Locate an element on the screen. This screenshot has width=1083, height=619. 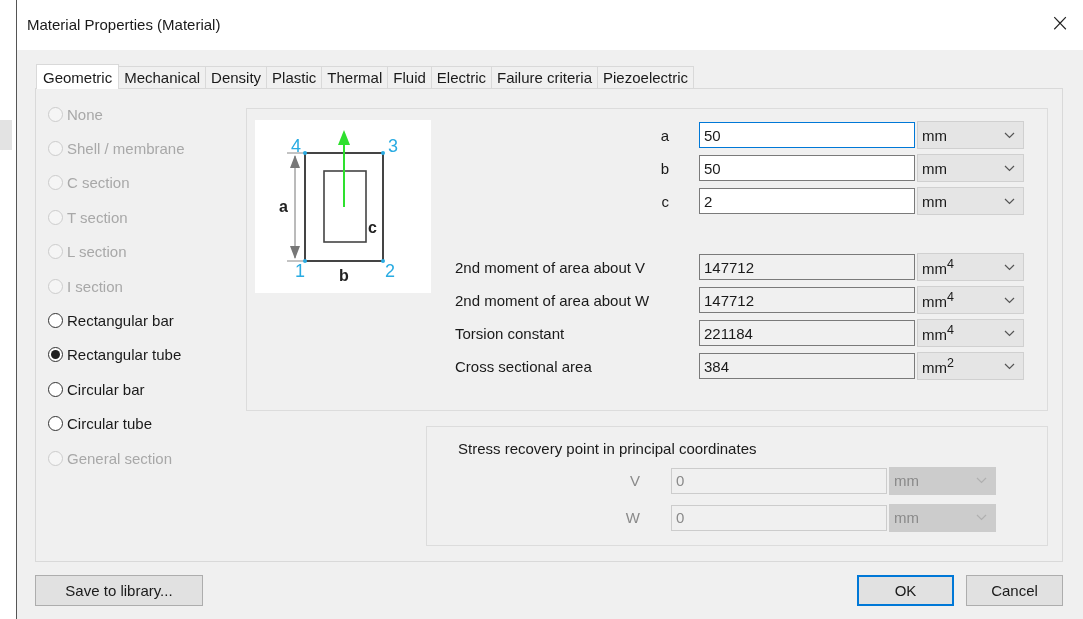
tab: Thermal is located at coordinates (355, 77).